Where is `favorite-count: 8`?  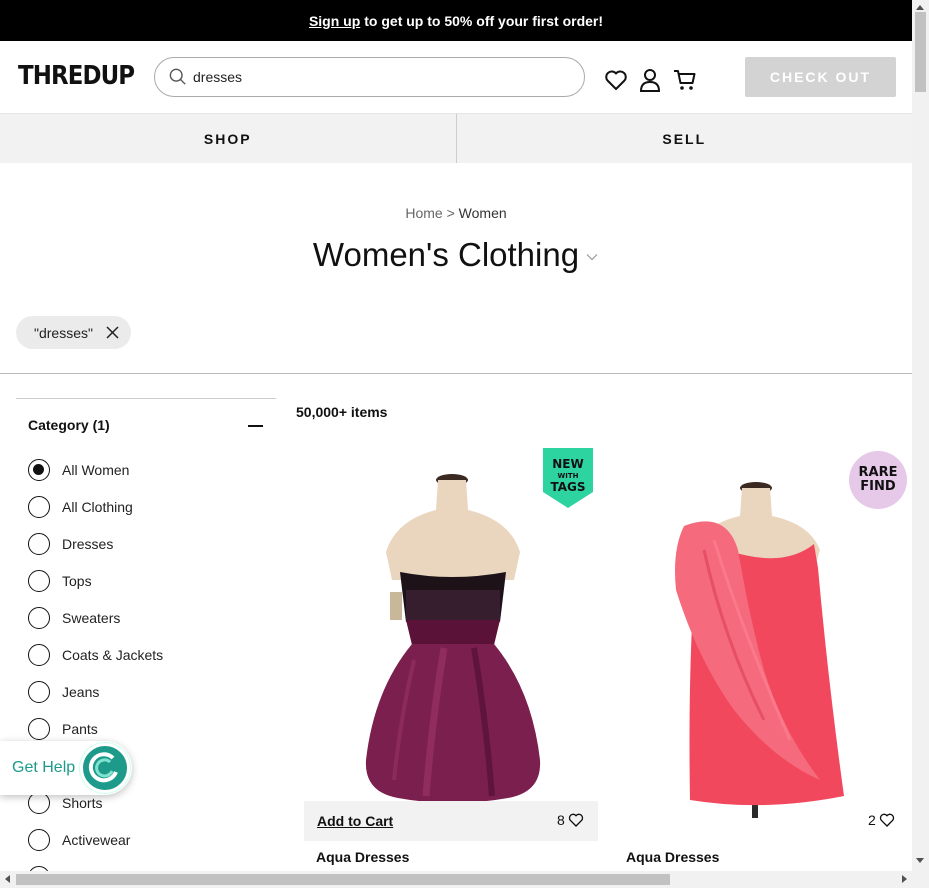
favorite-count: 8 is located at coordinates (570, 820).